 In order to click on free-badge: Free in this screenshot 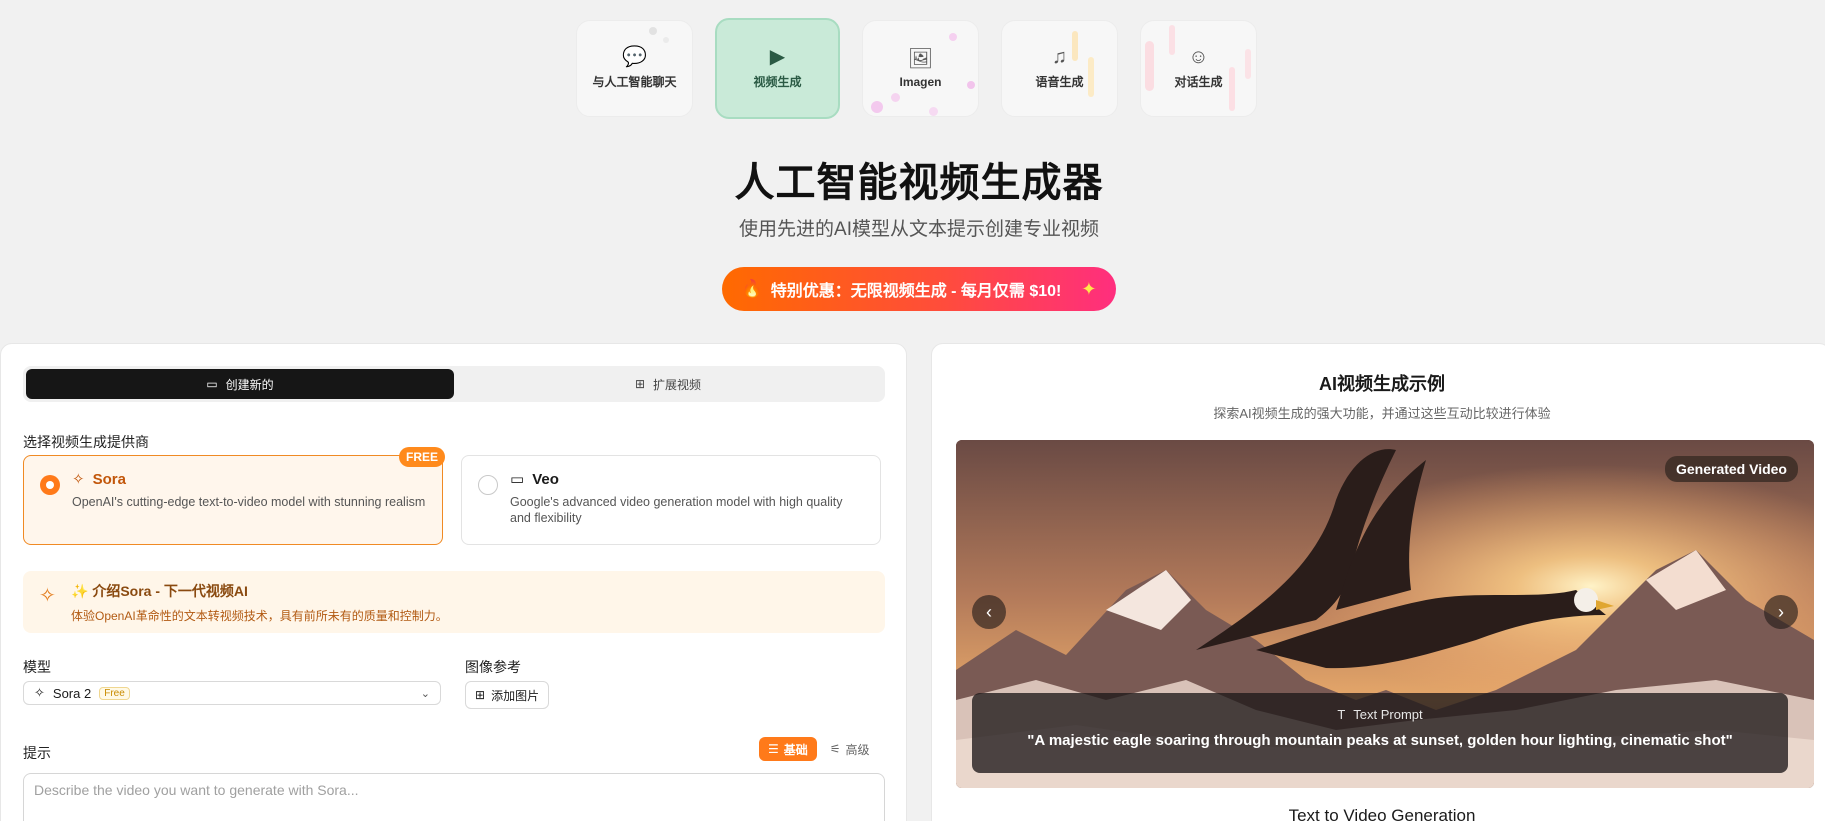, I will do `click(114, 693)`.